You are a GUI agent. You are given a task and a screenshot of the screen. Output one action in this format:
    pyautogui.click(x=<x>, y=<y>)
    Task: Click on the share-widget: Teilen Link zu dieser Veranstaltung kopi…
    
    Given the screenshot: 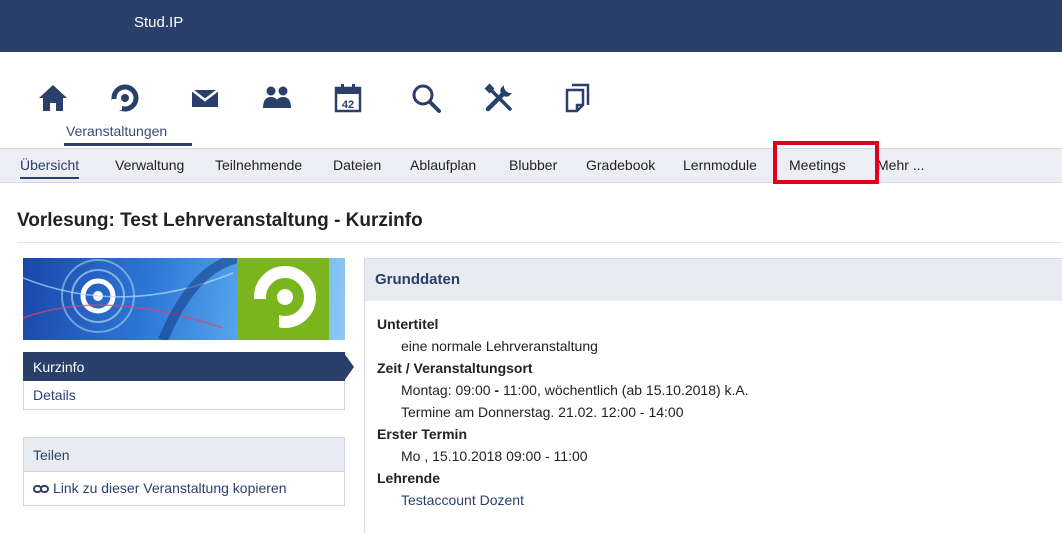 What is the action you would take?
    pyautogui.click(x=184, y=471)
    